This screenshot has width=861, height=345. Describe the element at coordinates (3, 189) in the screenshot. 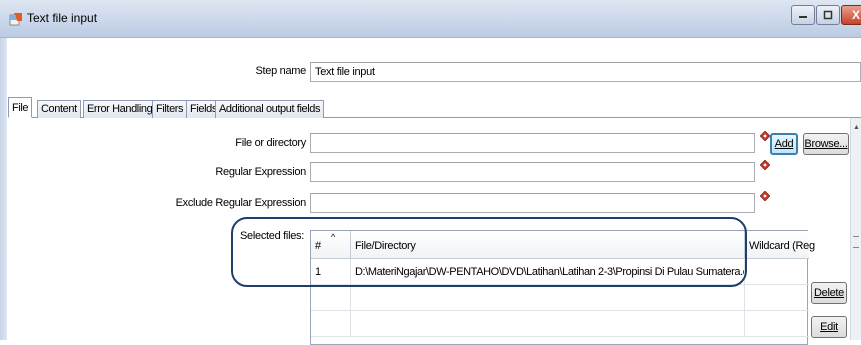

I see `window-left-border` at that location.